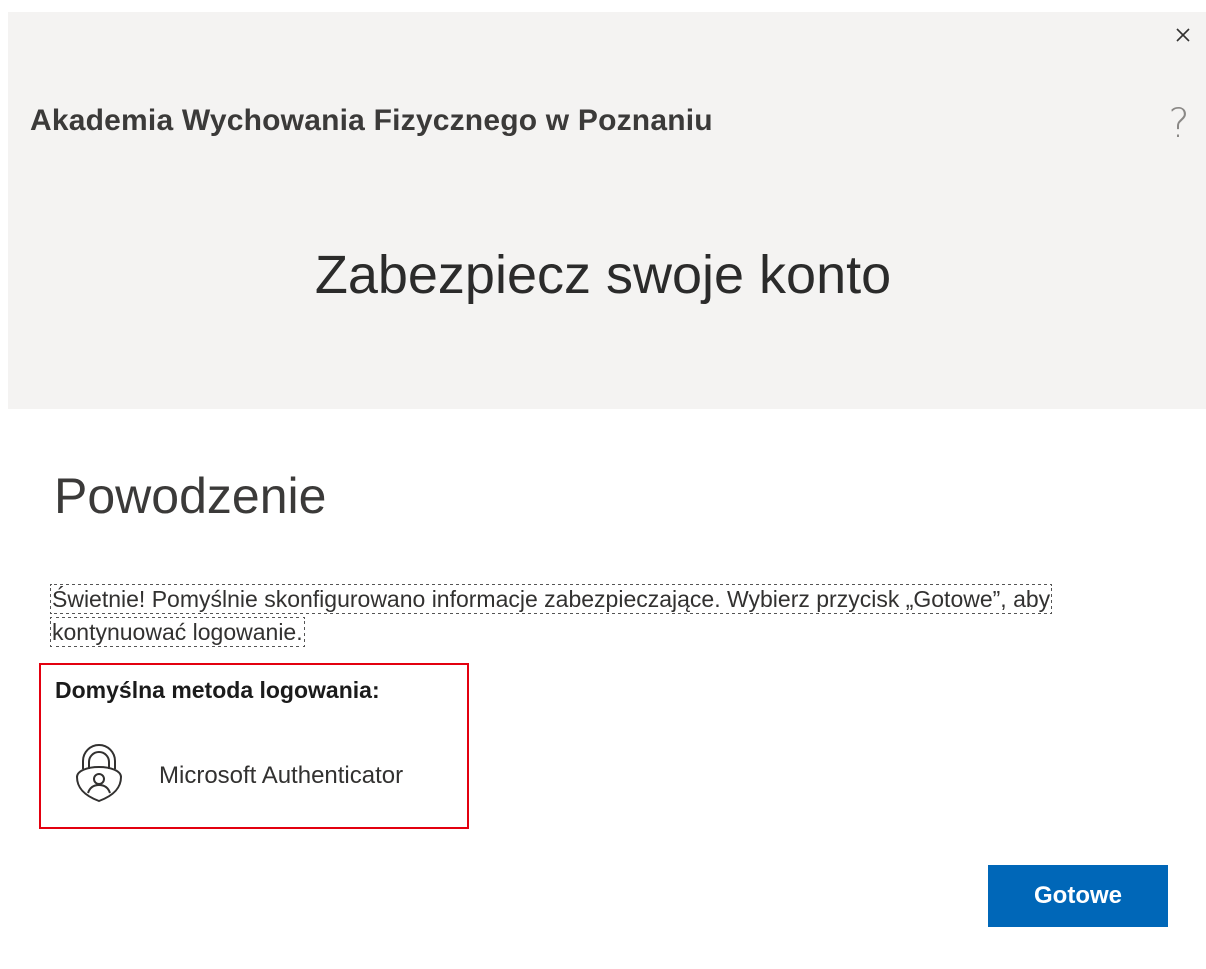 This screenshot has width=1206, height=969. What do you see at coordinates (603, 6) in the screenshot?
I see `top-strip` at bounding box center [603, 6].